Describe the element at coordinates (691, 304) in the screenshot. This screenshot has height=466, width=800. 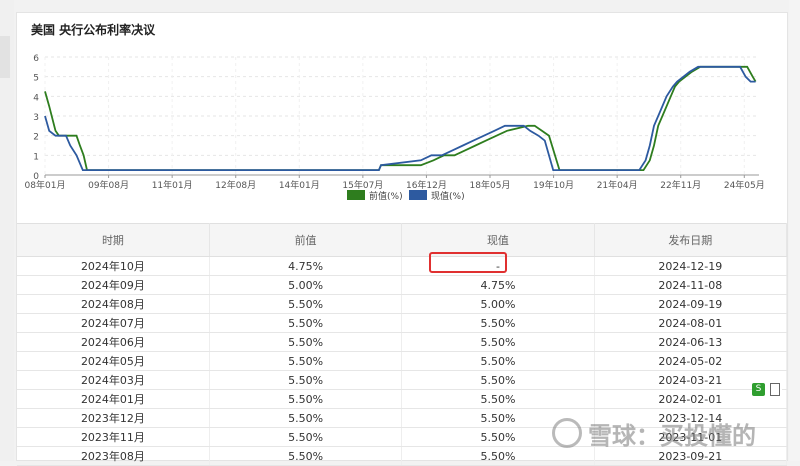
I see `cell-release-date: 2024-09-19` at that location.